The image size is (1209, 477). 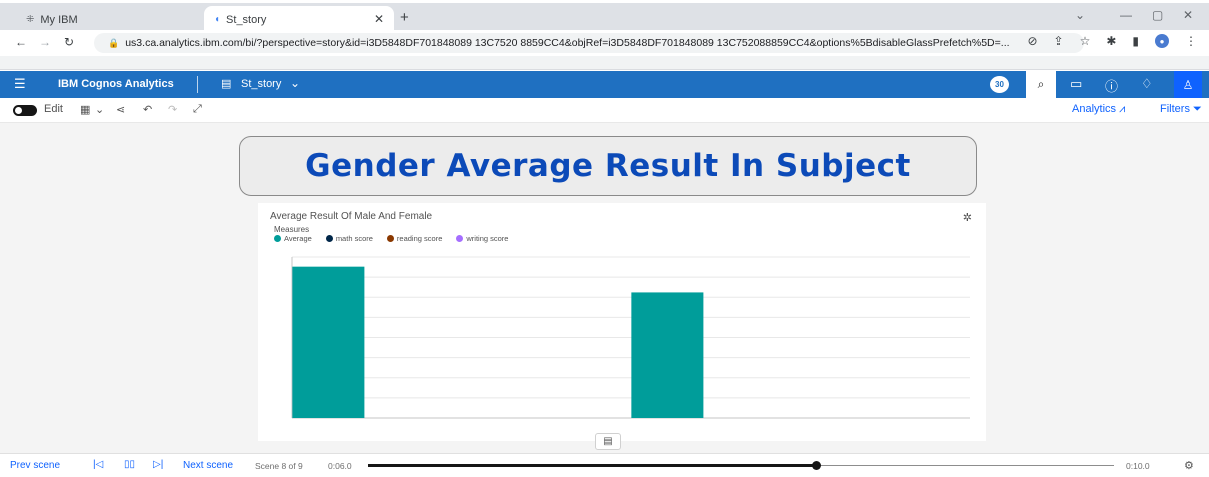 I want to click on chat-icon: ▭, so click(x=1076, y=84).